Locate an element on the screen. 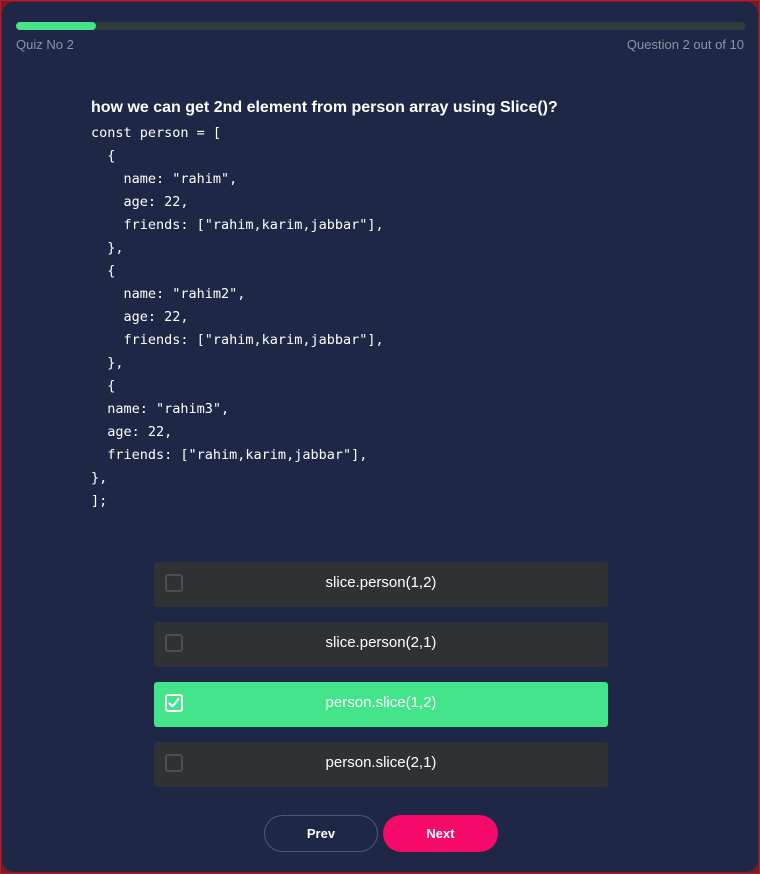  answer-option-label: person.slice(1,2) is located at coordinates (381, 702).